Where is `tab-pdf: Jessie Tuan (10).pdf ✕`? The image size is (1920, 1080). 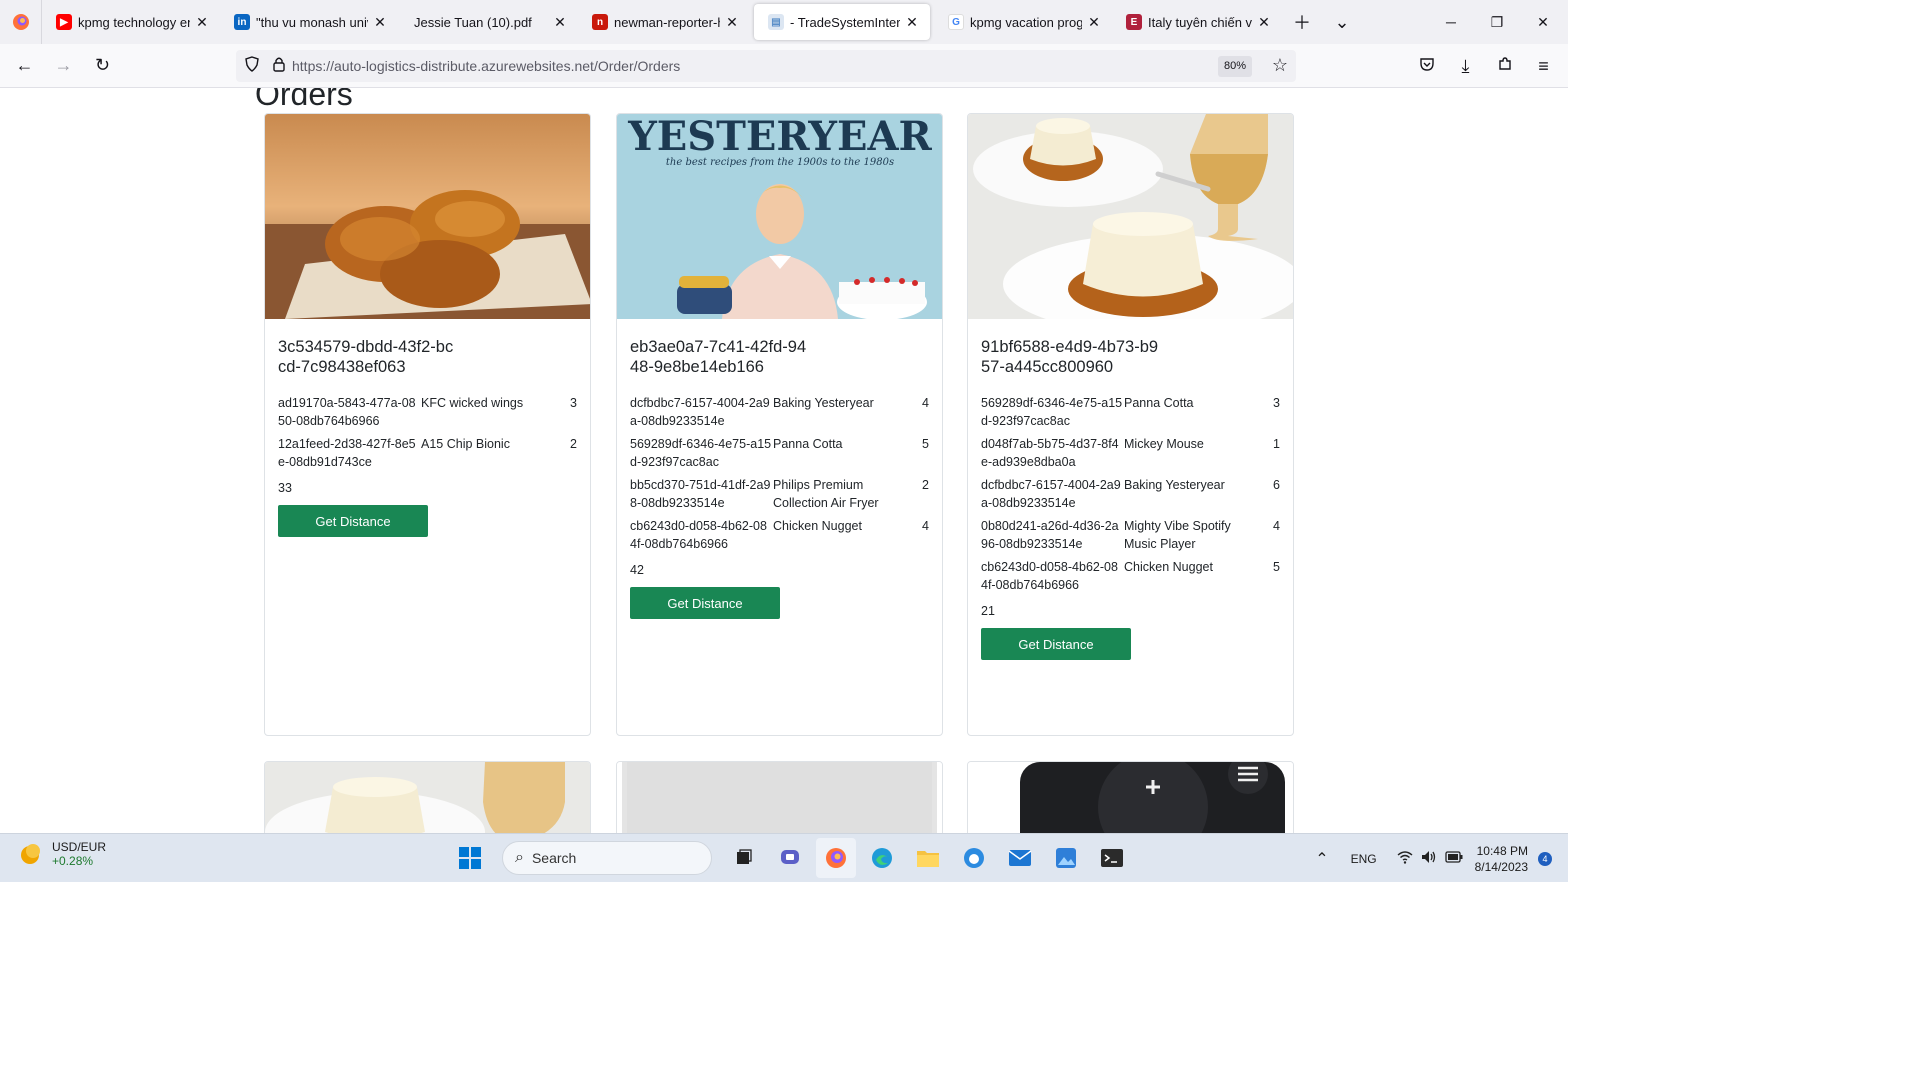
tab-pdf: Jessie Tuan (10).pdf ✕ is located at coordinates (488, 22).